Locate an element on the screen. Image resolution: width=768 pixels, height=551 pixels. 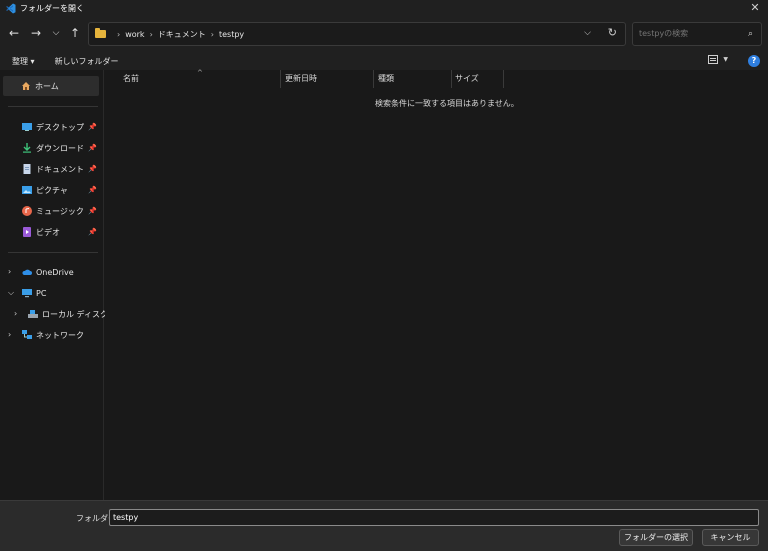
search-box: ⌕ is located at coordinates (697, 34).